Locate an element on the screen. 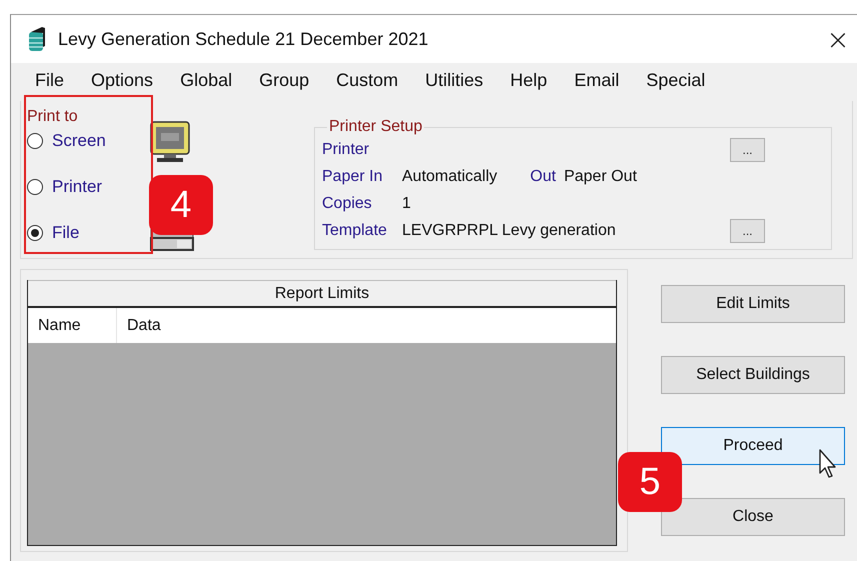 The height and width of the screenshot is (561, 857). window-title: Levy Generation Schedule 21 December 2021 is located at coordinates (244, 39).